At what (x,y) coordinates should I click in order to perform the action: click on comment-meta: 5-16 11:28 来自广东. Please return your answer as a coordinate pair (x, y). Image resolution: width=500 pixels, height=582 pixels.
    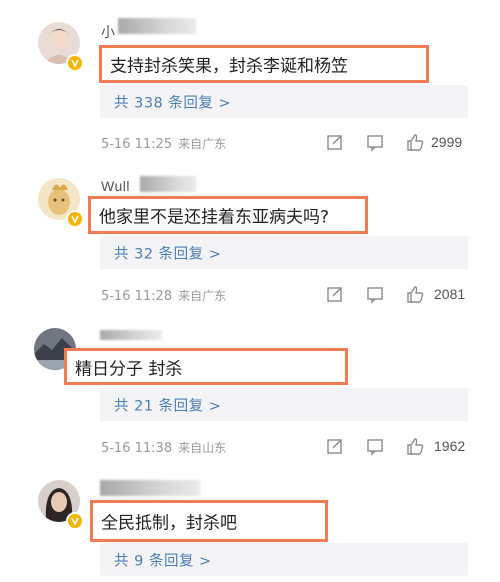
    Looking at the image, I should click on (163, 295).